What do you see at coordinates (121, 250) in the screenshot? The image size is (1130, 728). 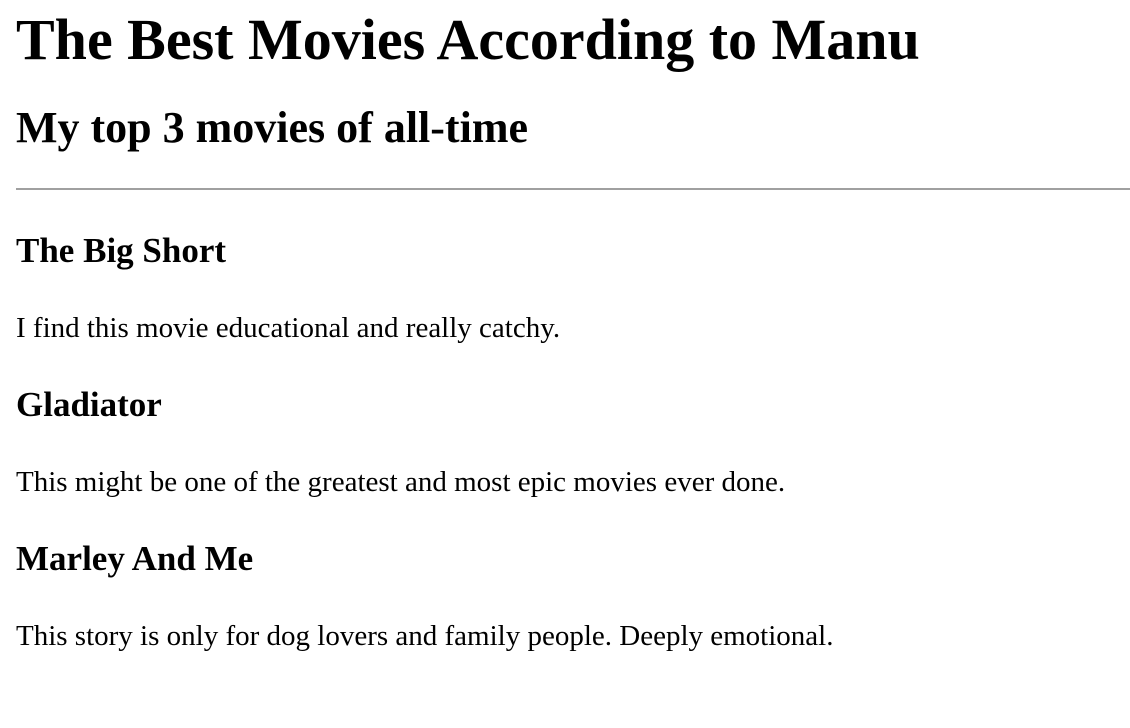 I see `movie-title: The Big Short` at bounding box center [121, 250].